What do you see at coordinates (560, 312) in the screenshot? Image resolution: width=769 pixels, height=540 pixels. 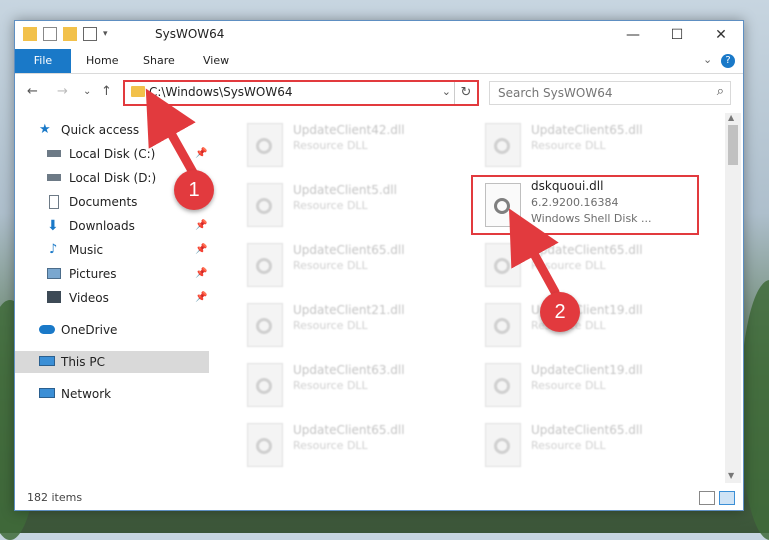 I see `step-2-badge: 2` at bounding box center [560, 312].